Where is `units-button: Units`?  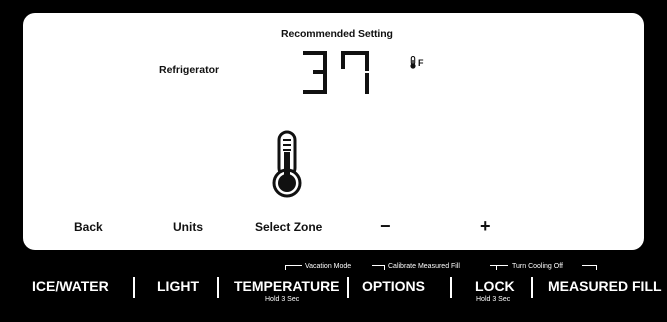
units-button: Units is located at coordinates (188, 227).